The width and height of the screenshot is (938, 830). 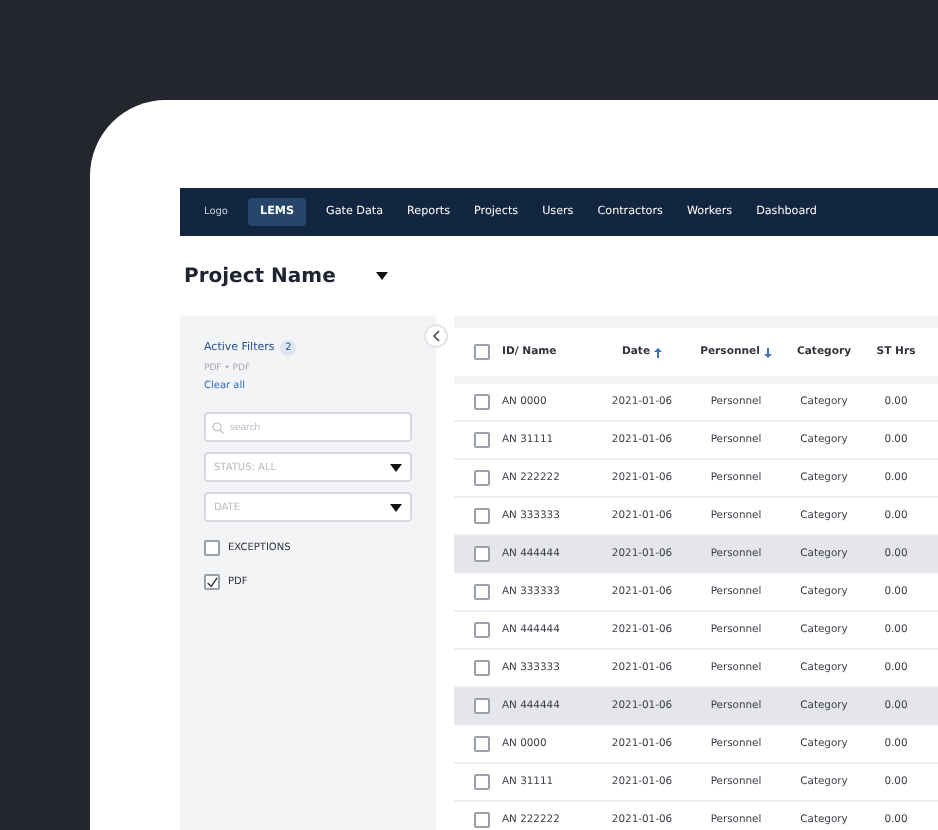 I want to click on check-icon, so click(x=212, y=582).